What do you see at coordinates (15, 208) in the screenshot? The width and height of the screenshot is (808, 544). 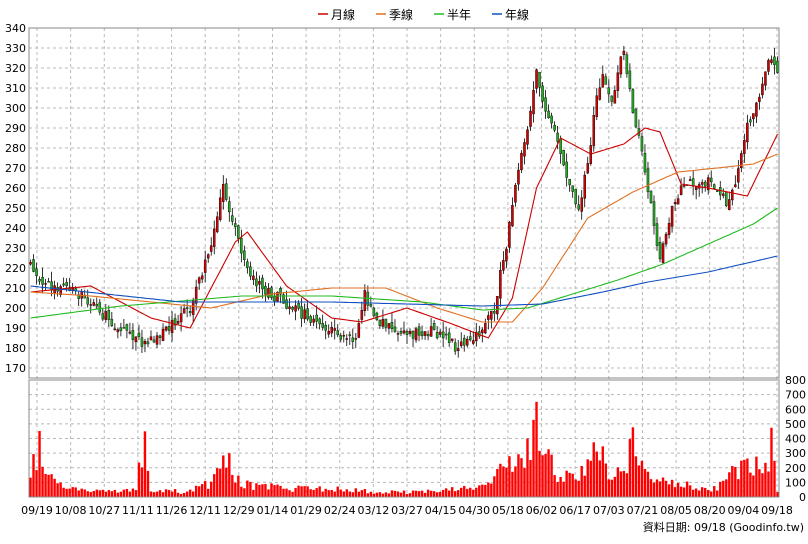 I see `price-tick-label: 250` at bounding box center [15, 208].